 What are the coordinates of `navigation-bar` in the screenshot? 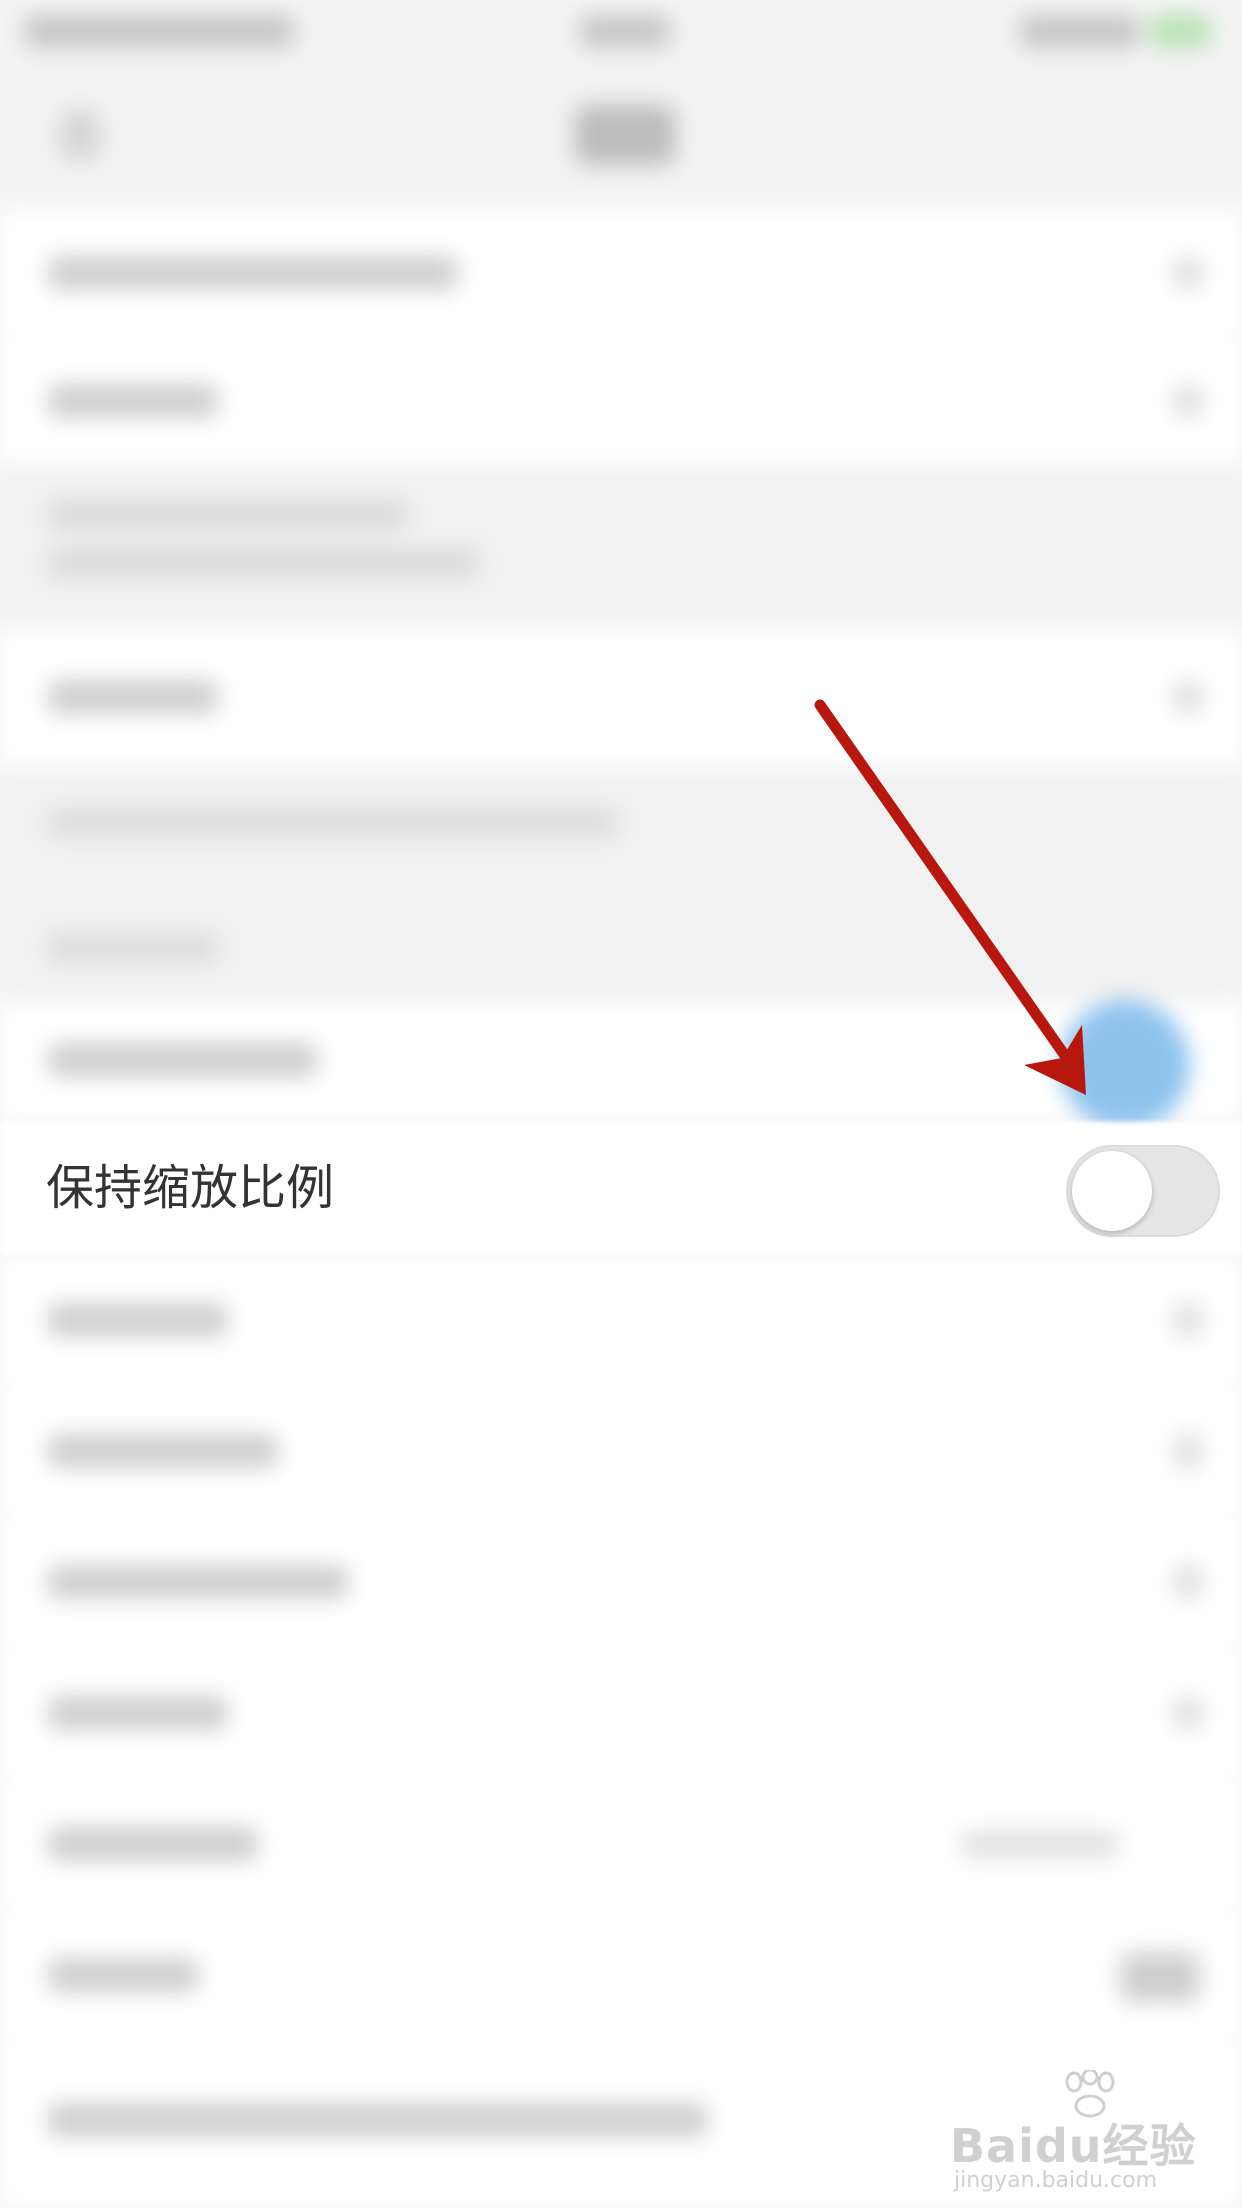 It's located at (621, 135).